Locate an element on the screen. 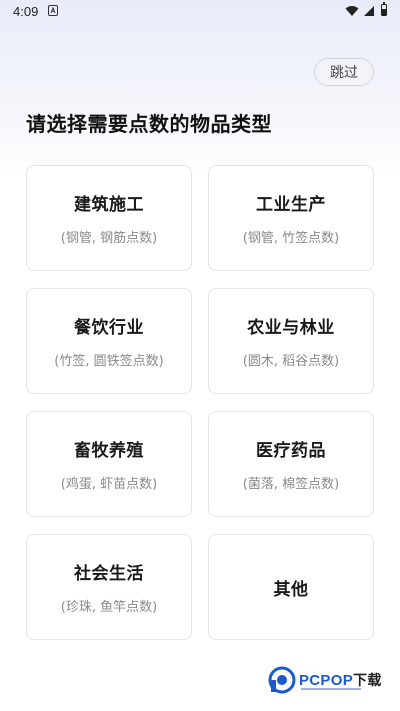  card-subtitle: (鸡蛋, 虾苗点数) is located at coordinates (109, 484).